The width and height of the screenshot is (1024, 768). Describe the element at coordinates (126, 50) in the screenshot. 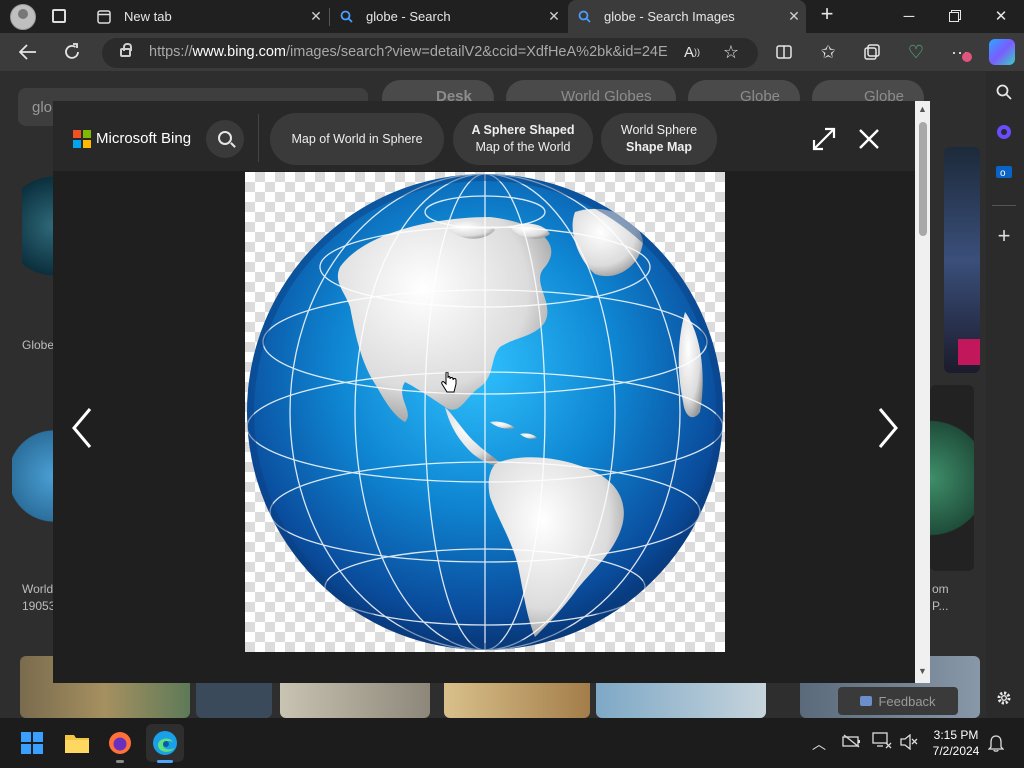

I see `lock-icon` at that location.